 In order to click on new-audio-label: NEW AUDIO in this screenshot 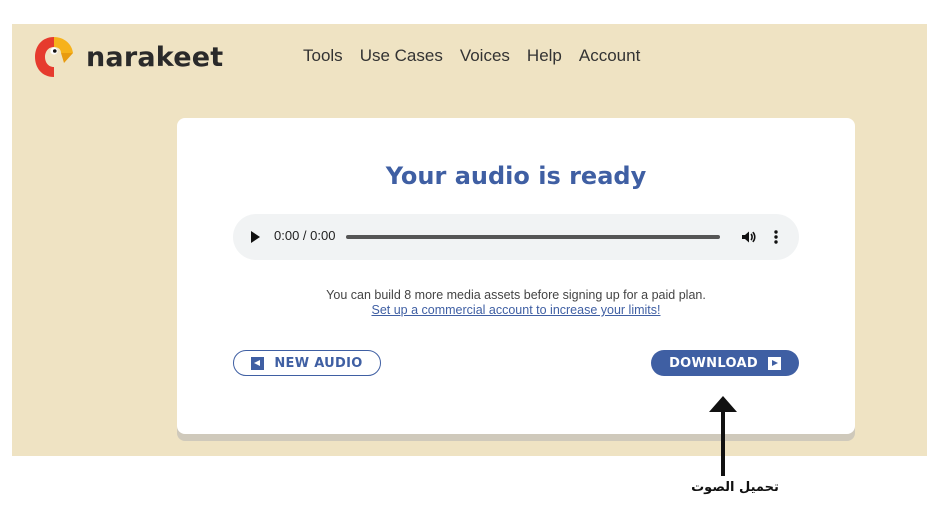, I will do `click(318, 363)`.